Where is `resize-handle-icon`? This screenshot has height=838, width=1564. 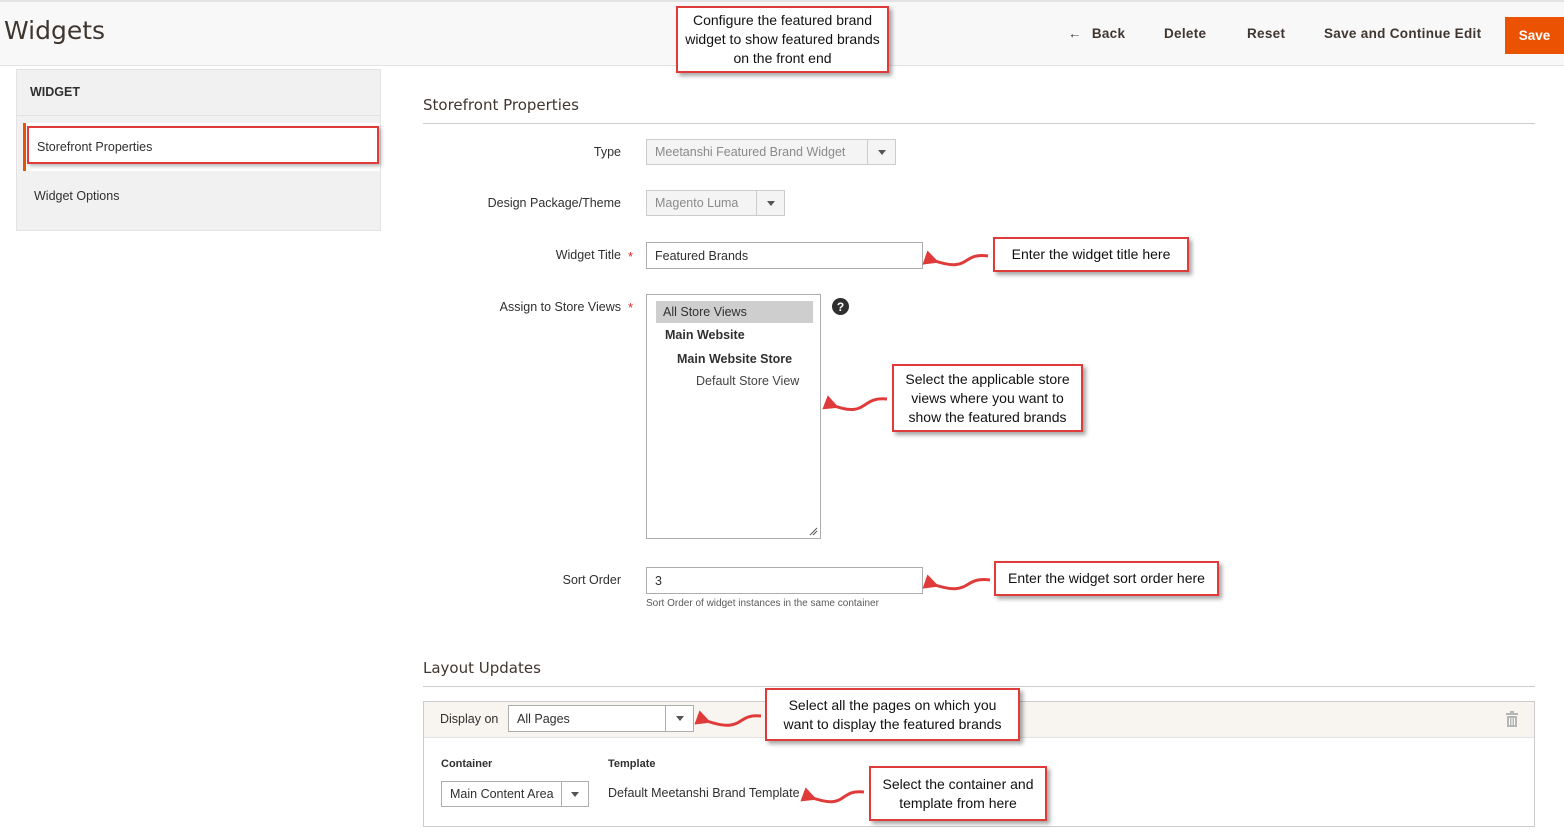
resize-handle-icon is located at coordinates (813, 531).